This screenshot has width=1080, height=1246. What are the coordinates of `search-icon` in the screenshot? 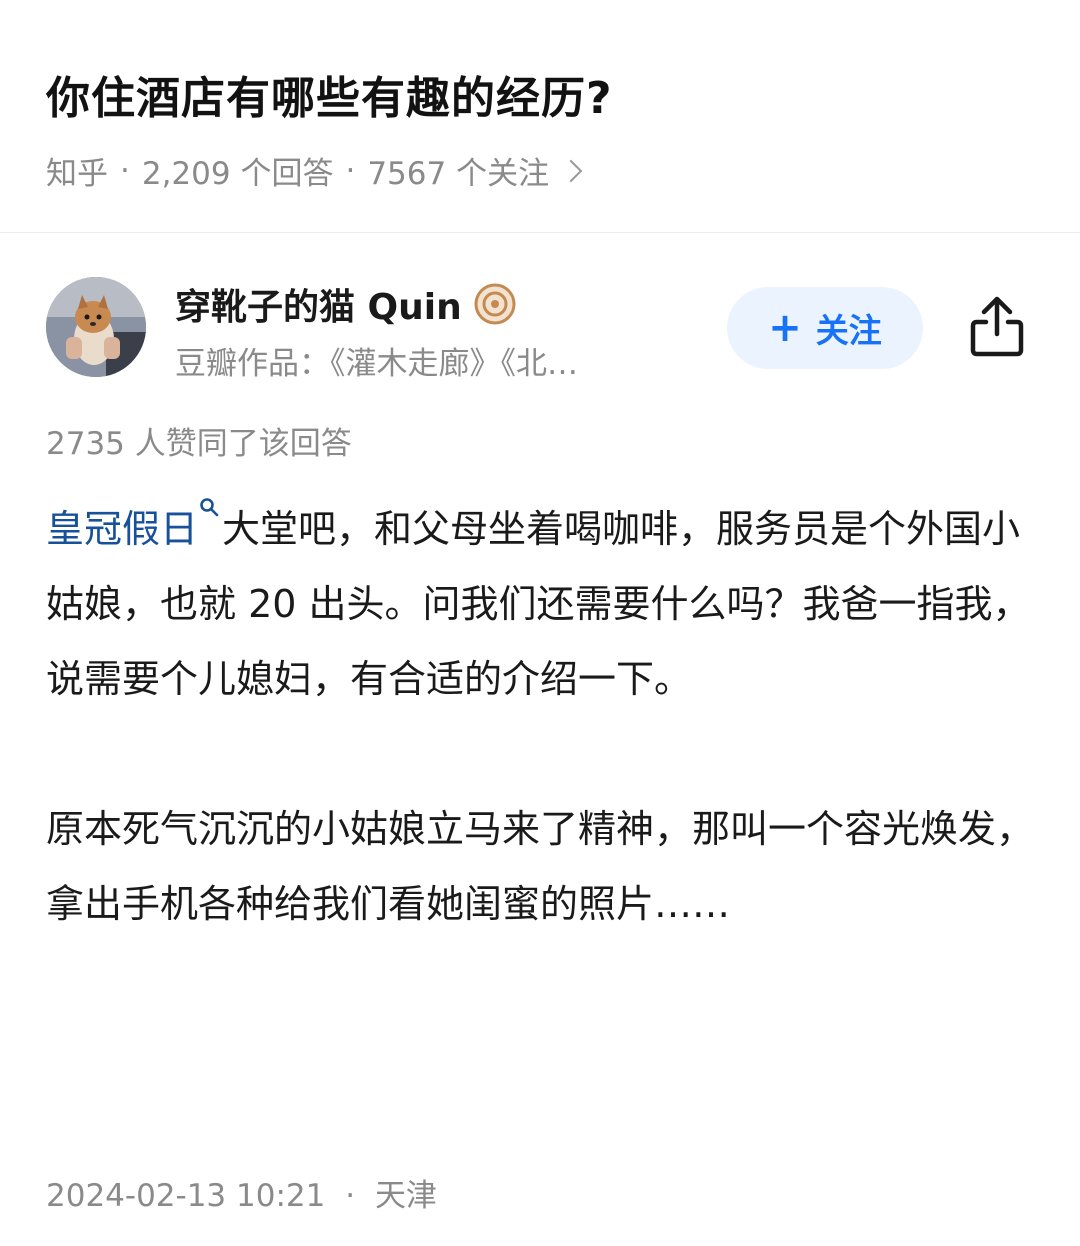 It's located at (209, 507).